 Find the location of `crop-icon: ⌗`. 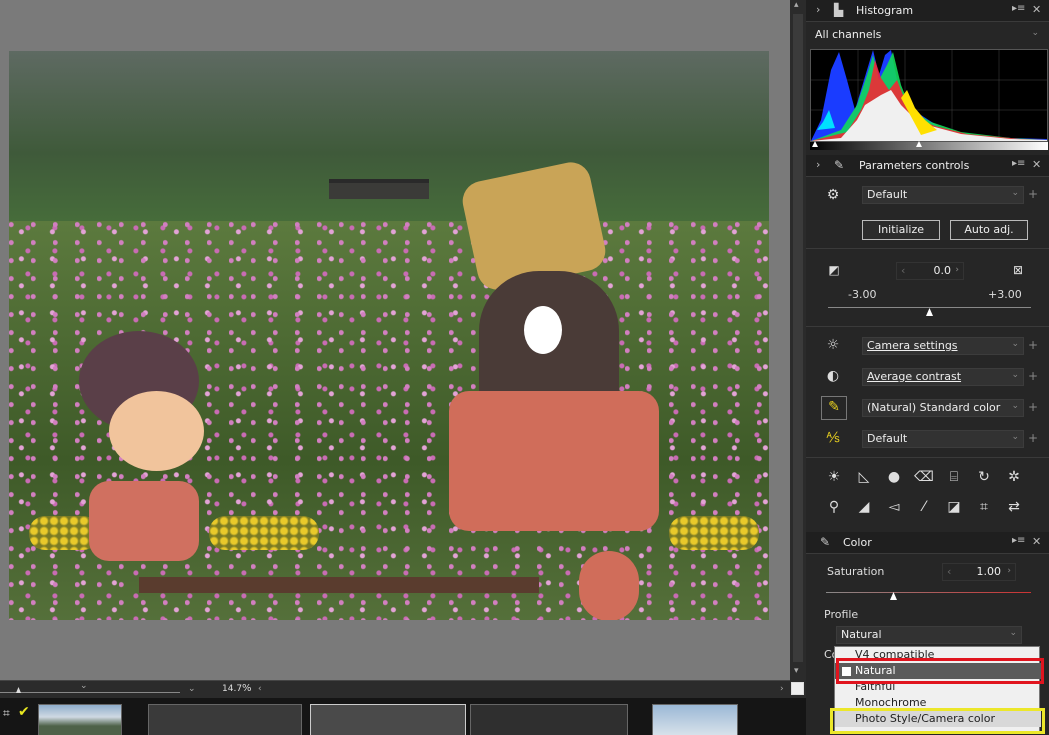

crop-icon: ⌗ is located at coordinates (6, 713).